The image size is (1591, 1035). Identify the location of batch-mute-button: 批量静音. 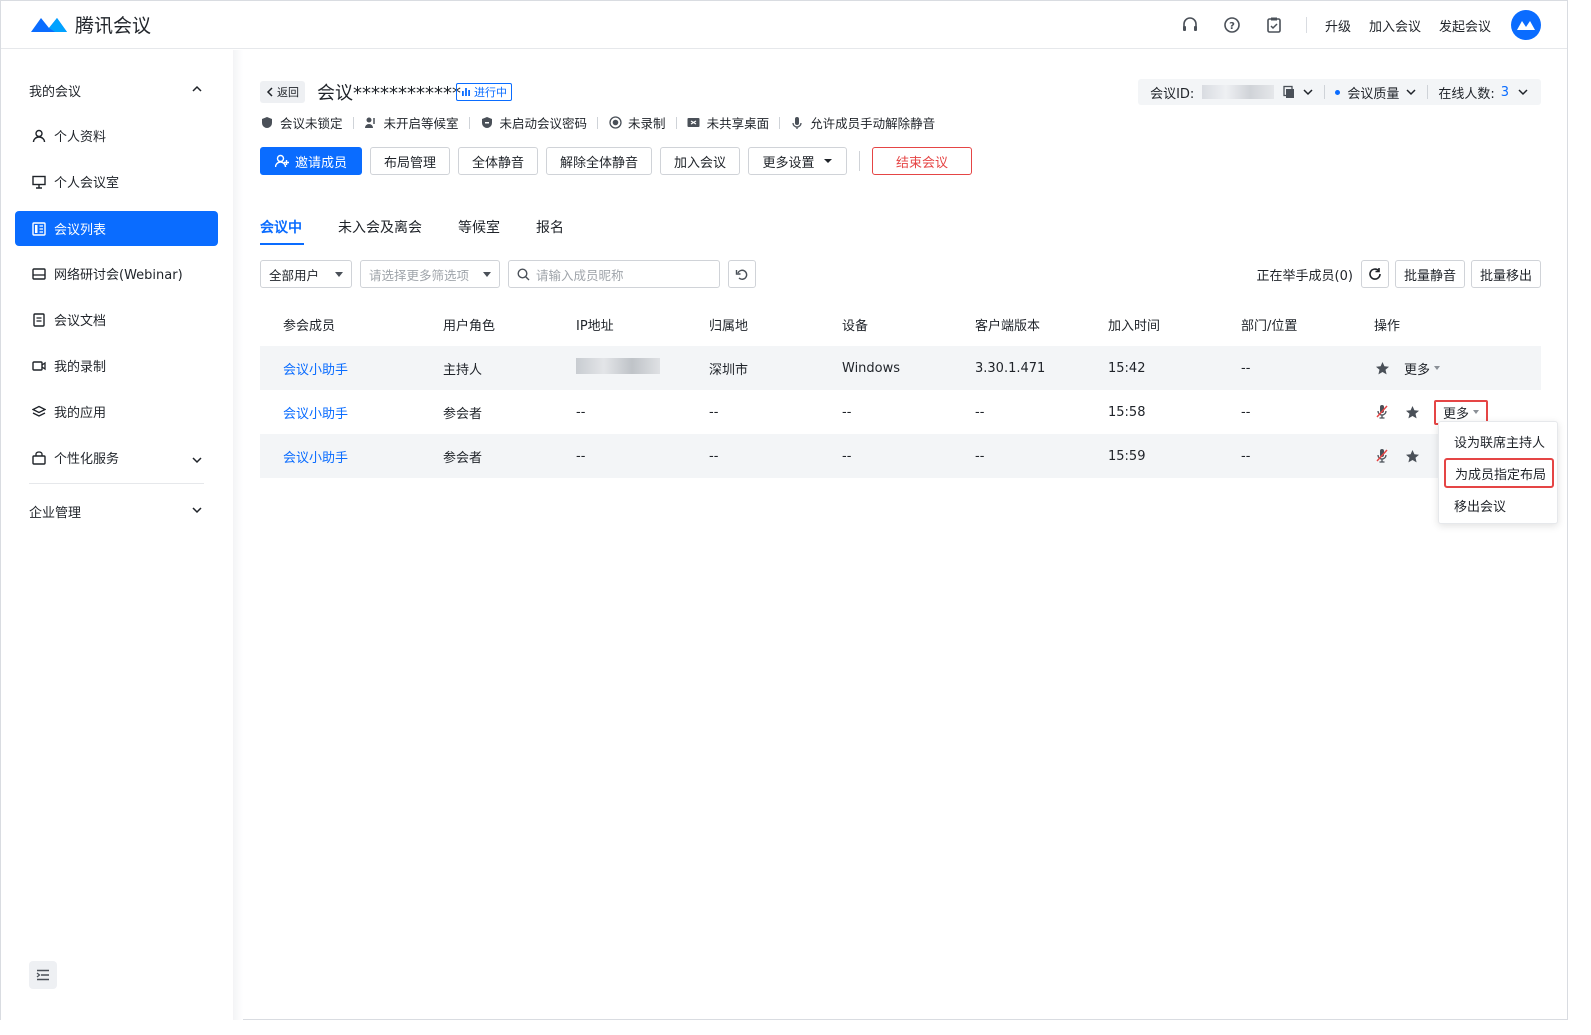
(1429, 274).